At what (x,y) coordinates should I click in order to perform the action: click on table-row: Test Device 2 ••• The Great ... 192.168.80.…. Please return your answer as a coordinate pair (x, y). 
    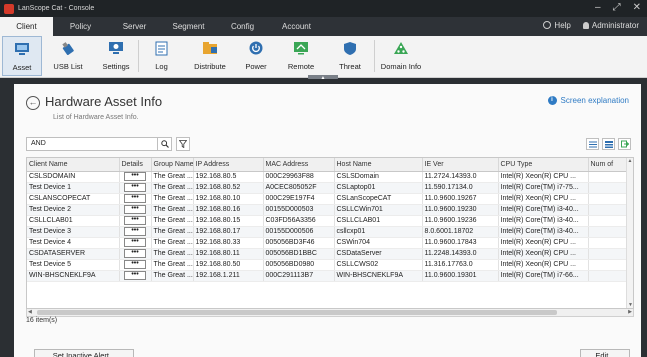
    Looking at the image, I should click on (330, 210).